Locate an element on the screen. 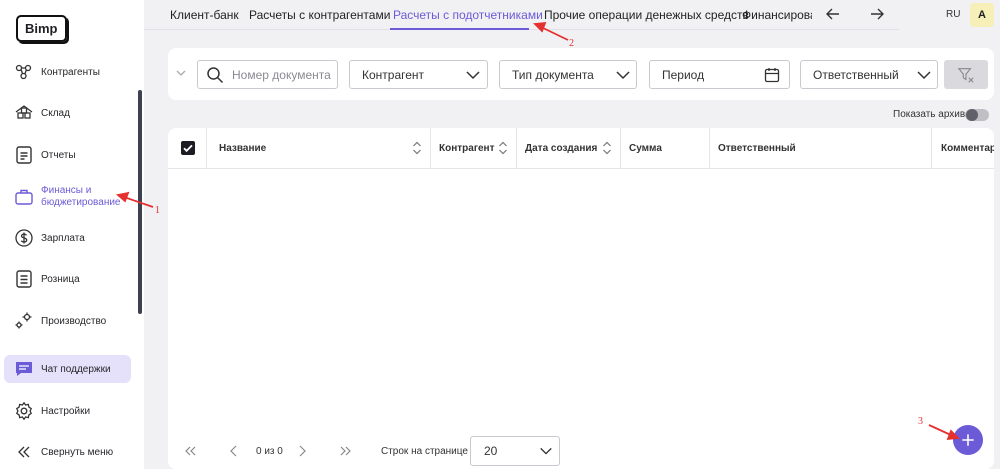  sidebar-item-label: Финансы и бюджетирование is located at coordinates (81, 196).